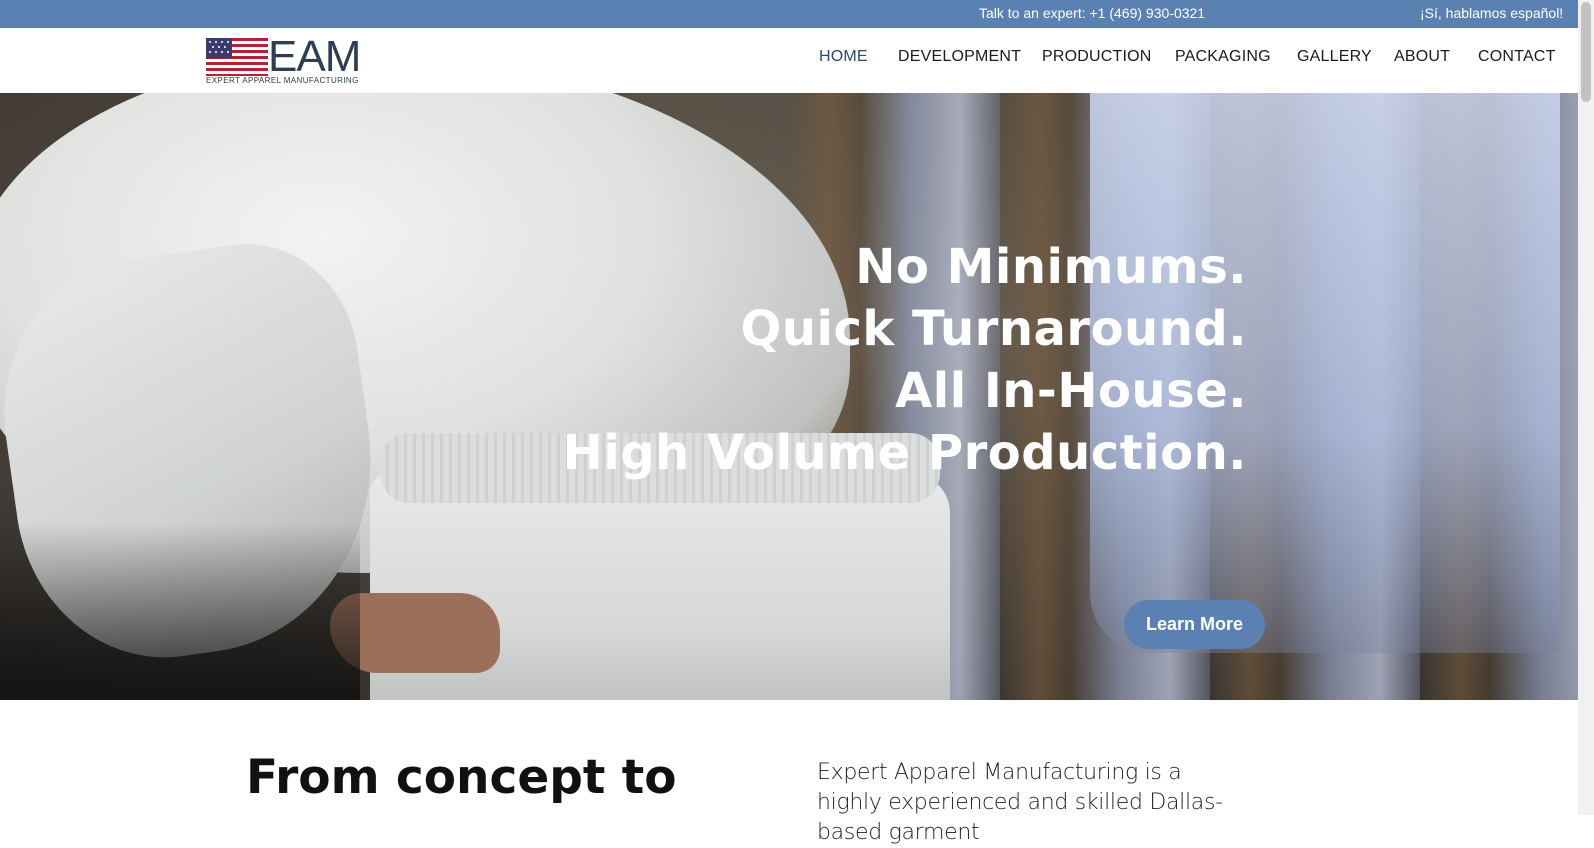  Describe the element at coordinates (1097, 57) in the screenshot. I see `nav-production: PRODUCTION` at that location.